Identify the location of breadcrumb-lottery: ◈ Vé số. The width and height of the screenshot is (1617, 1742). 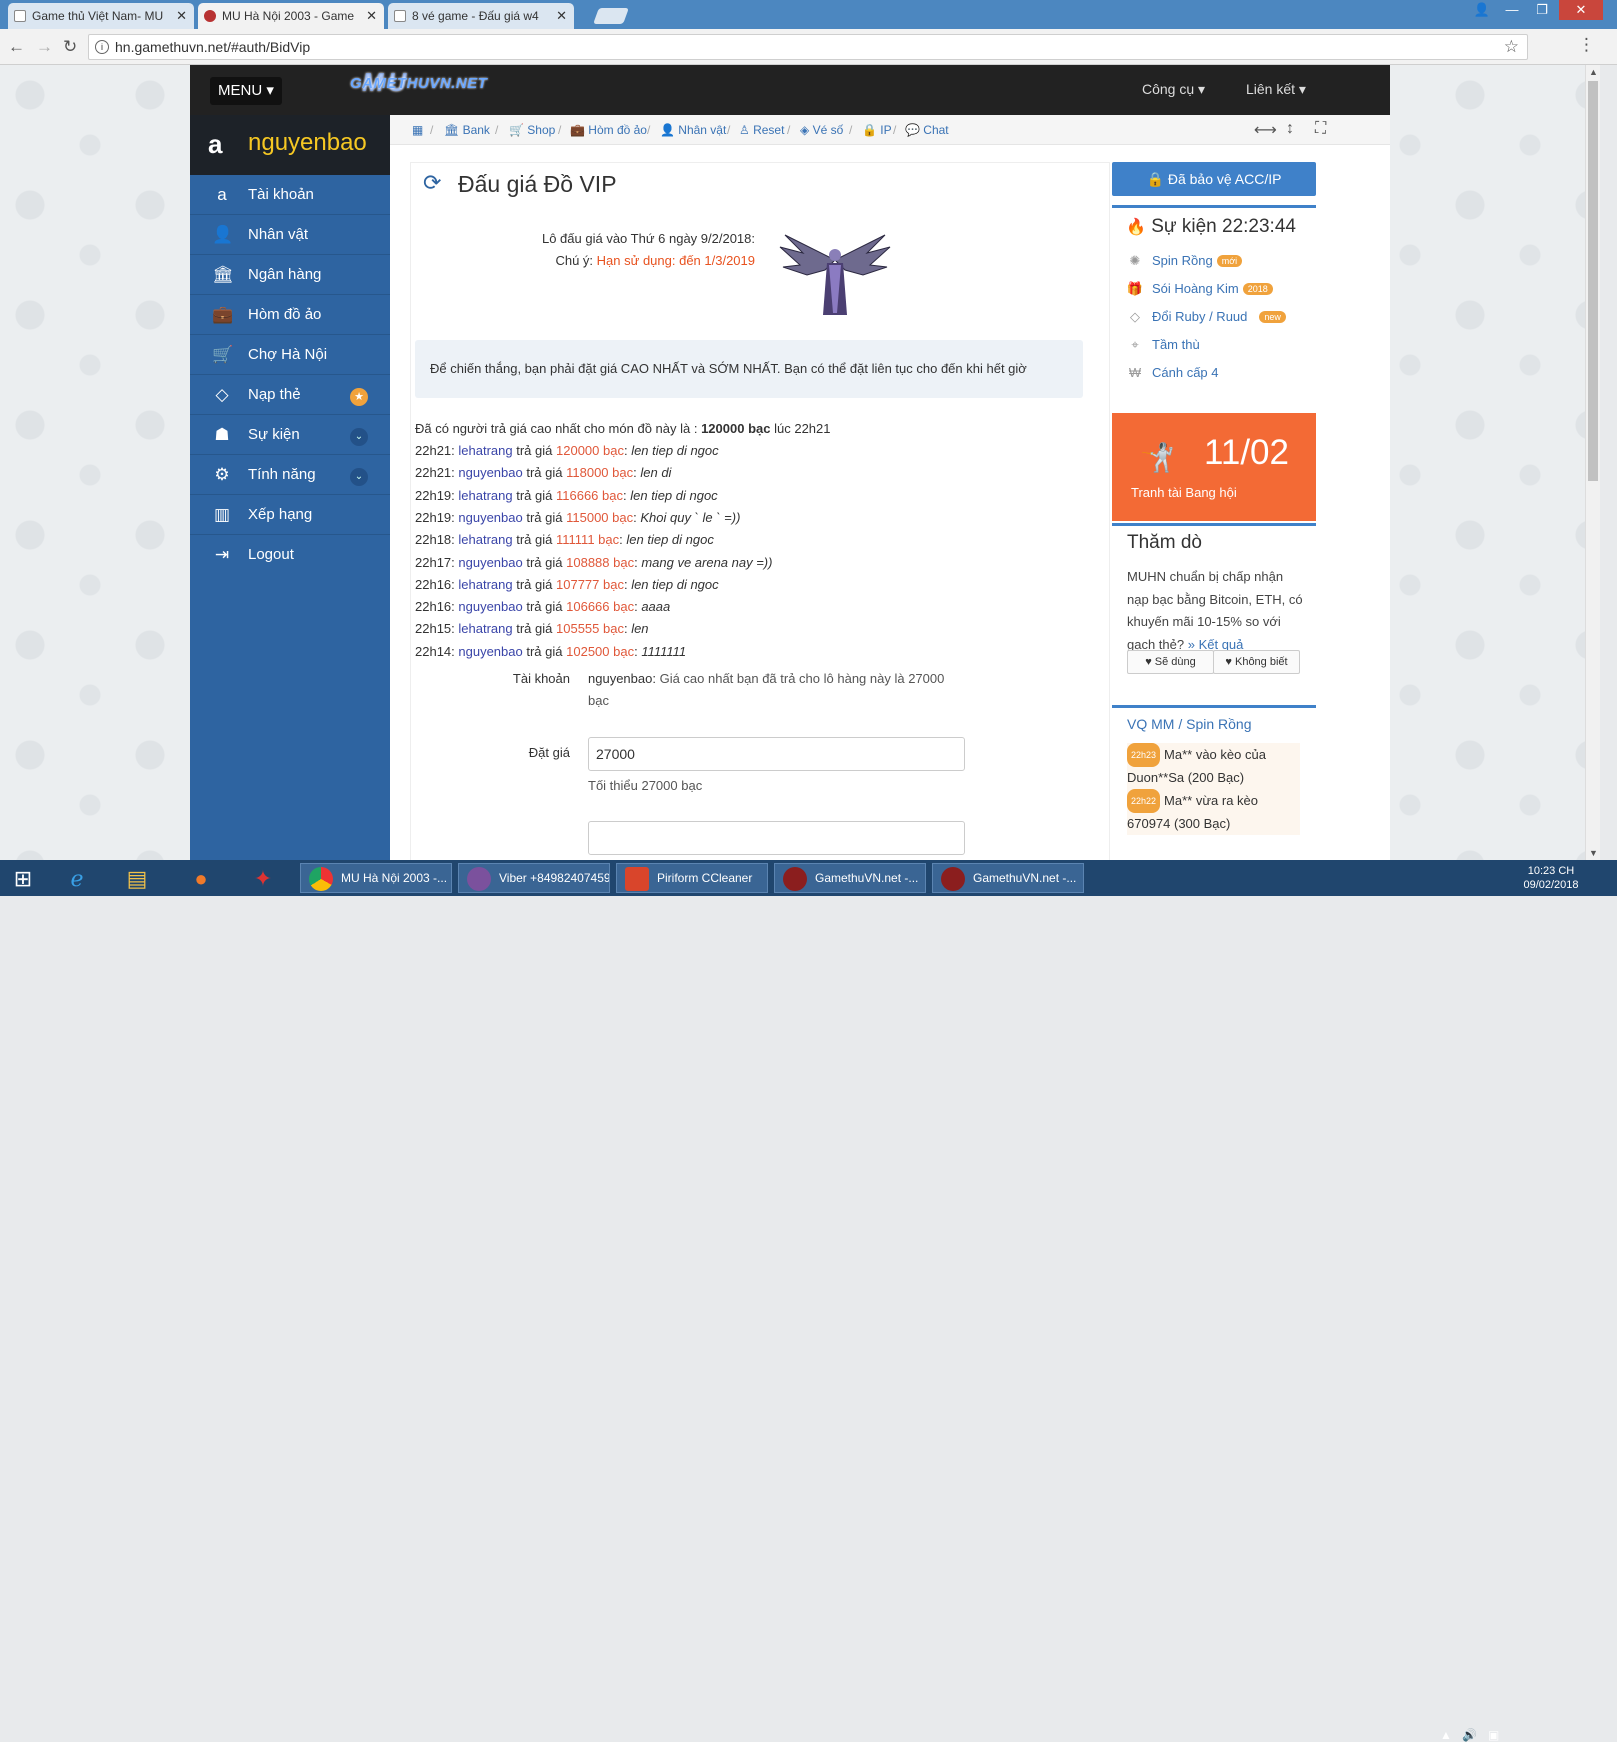
(821, 130).